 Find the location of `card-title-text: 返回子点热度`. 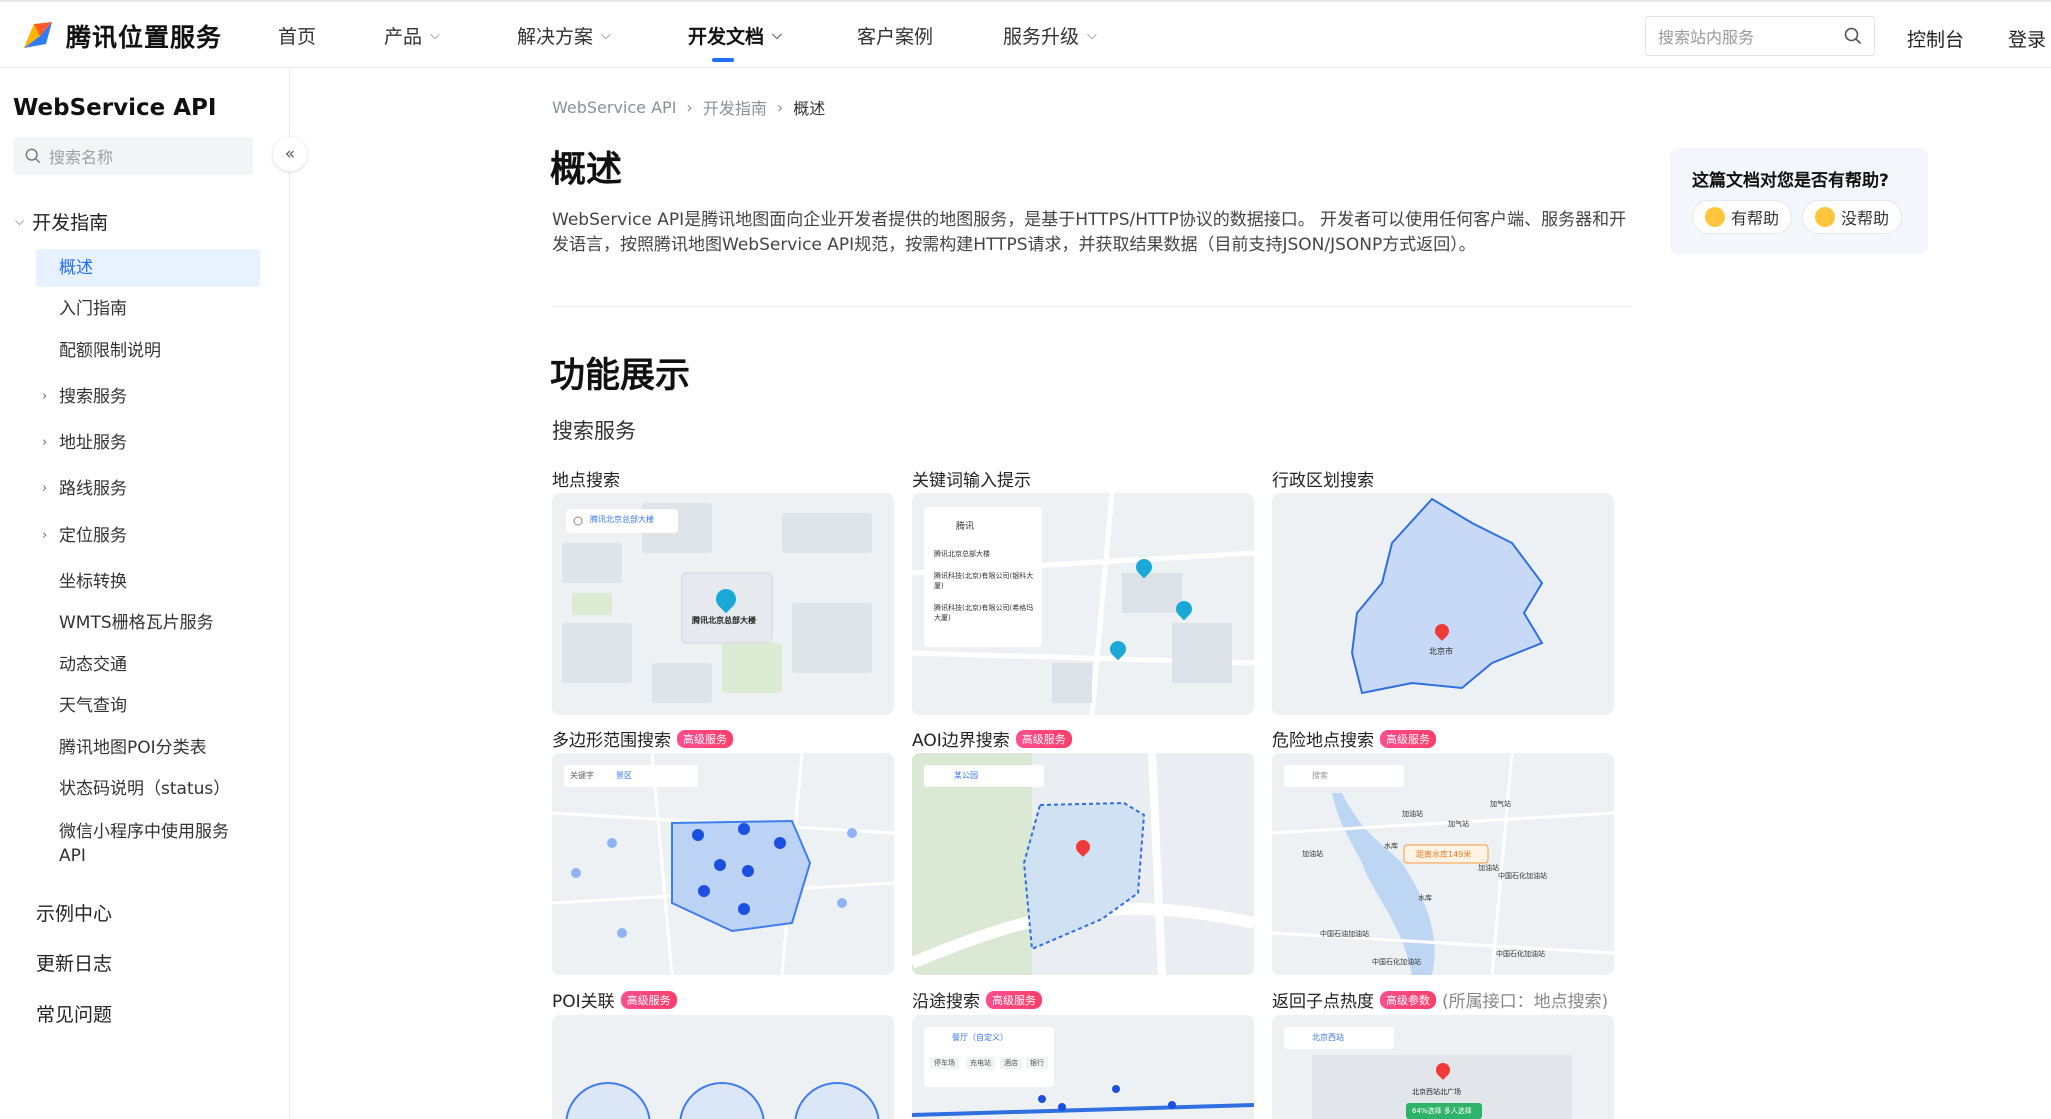

card-title-text: 返回子点热度 is located at coordinates (1323, 1002).